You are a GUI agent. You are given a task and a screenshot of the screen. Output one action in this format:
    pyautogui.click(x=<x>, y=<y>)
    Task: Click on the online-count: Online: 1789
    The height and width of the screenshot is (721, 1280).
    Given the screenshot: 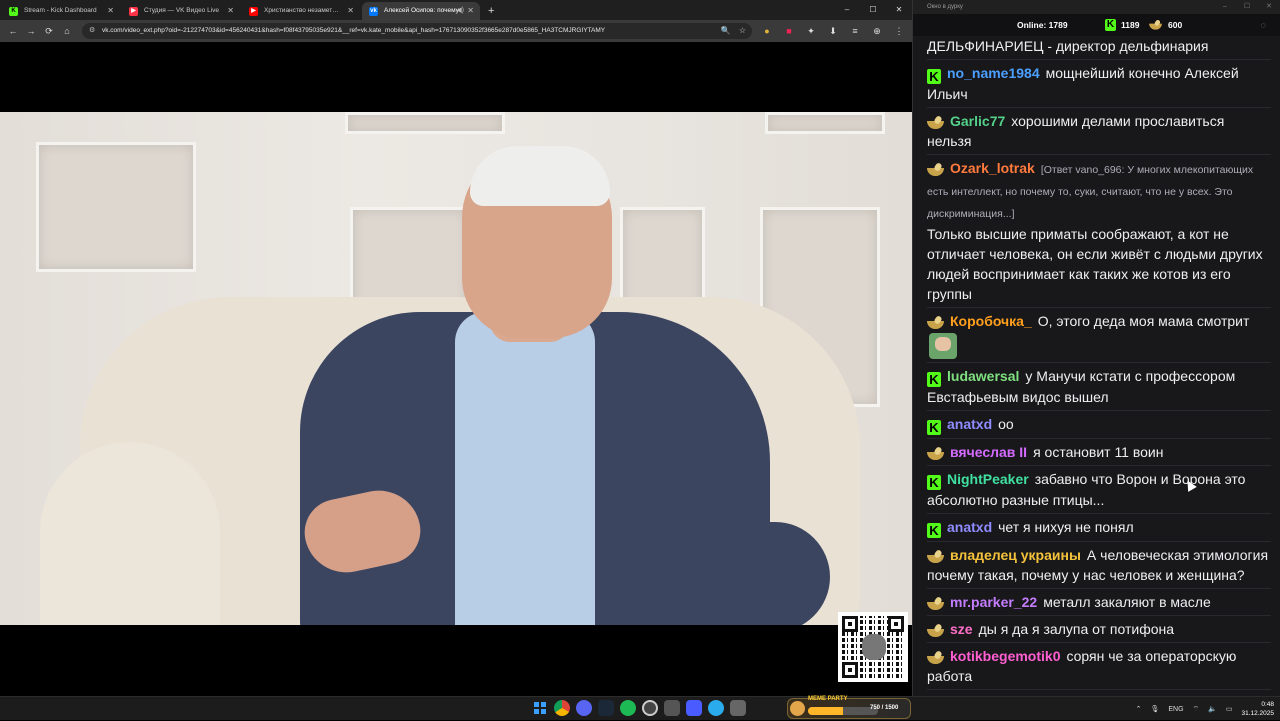 What is the action you would take?
    pyautogui.click(x=1042, y=25)
    